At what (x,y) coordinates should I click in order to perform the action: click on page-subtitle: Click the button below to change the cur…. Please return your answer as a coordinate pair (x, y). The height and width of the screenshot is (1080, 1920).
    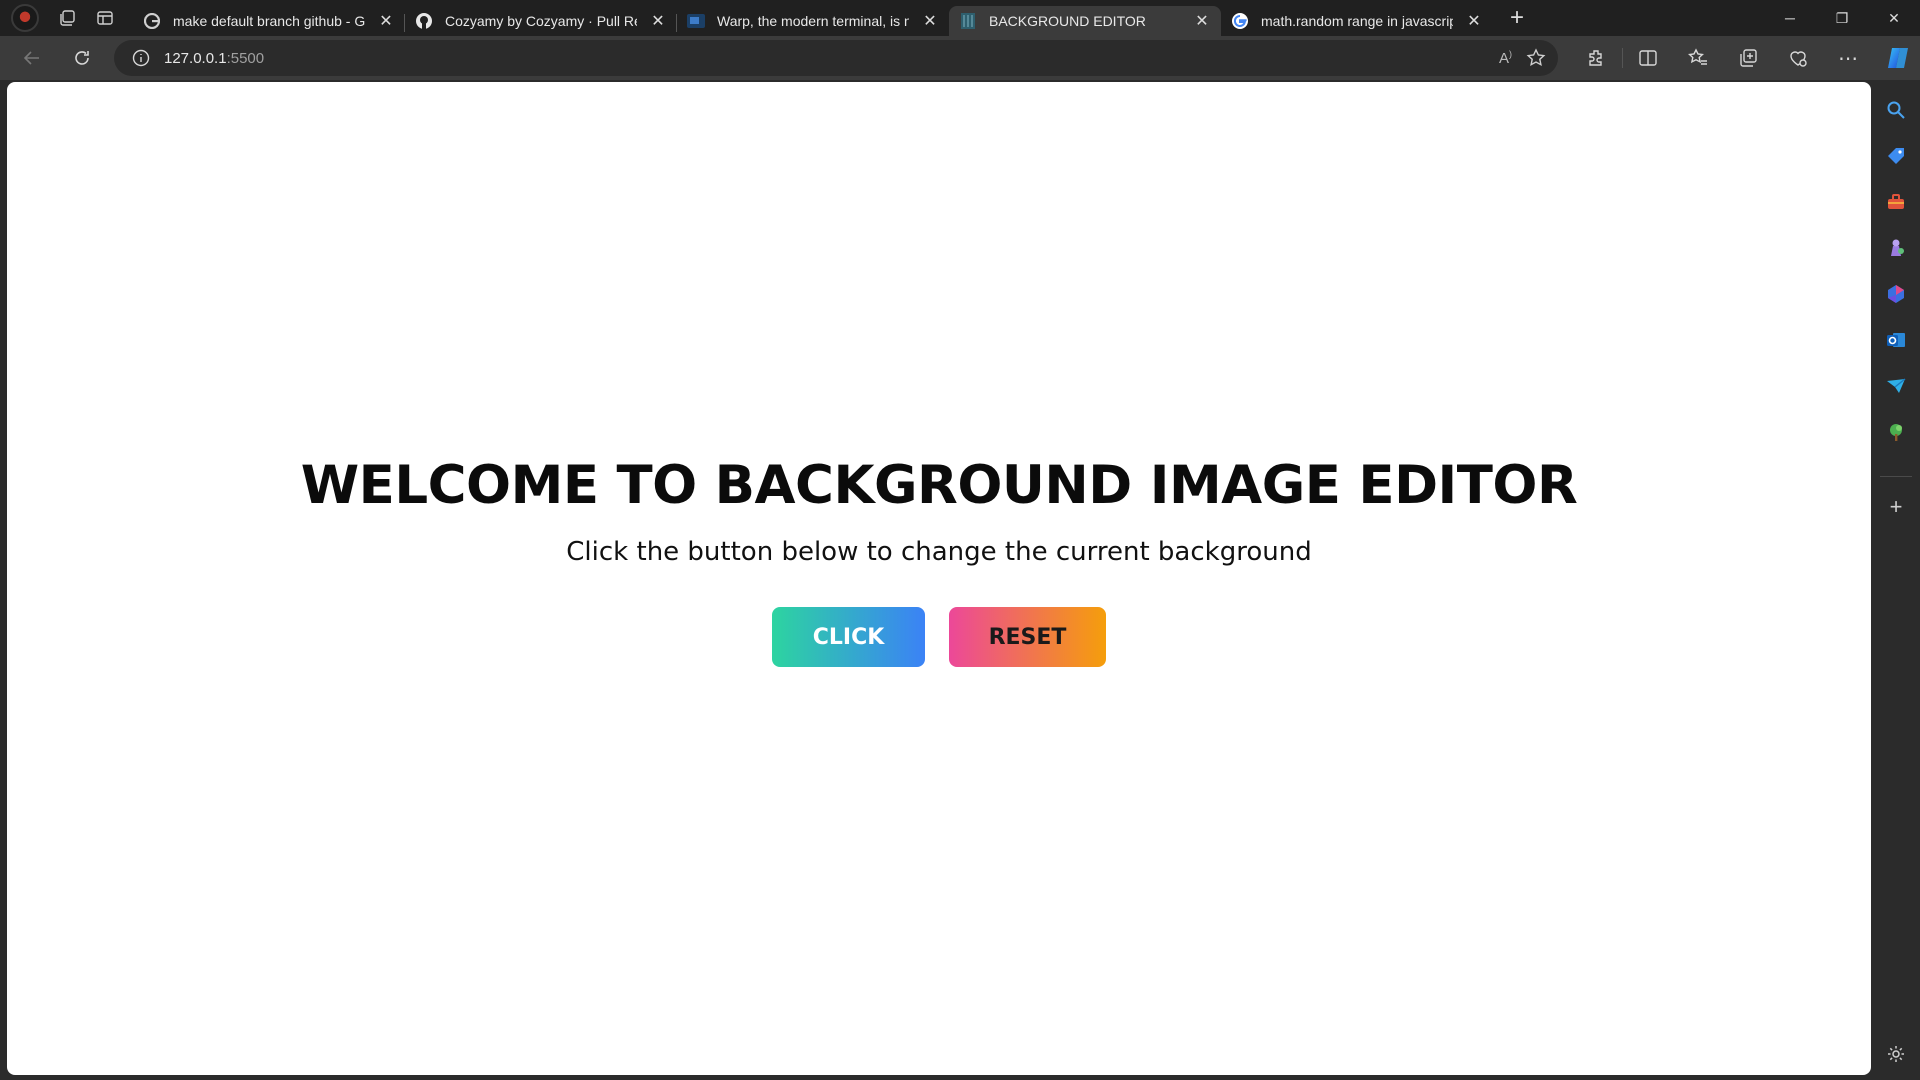
    Looking at the image, I should click on (939, 552).